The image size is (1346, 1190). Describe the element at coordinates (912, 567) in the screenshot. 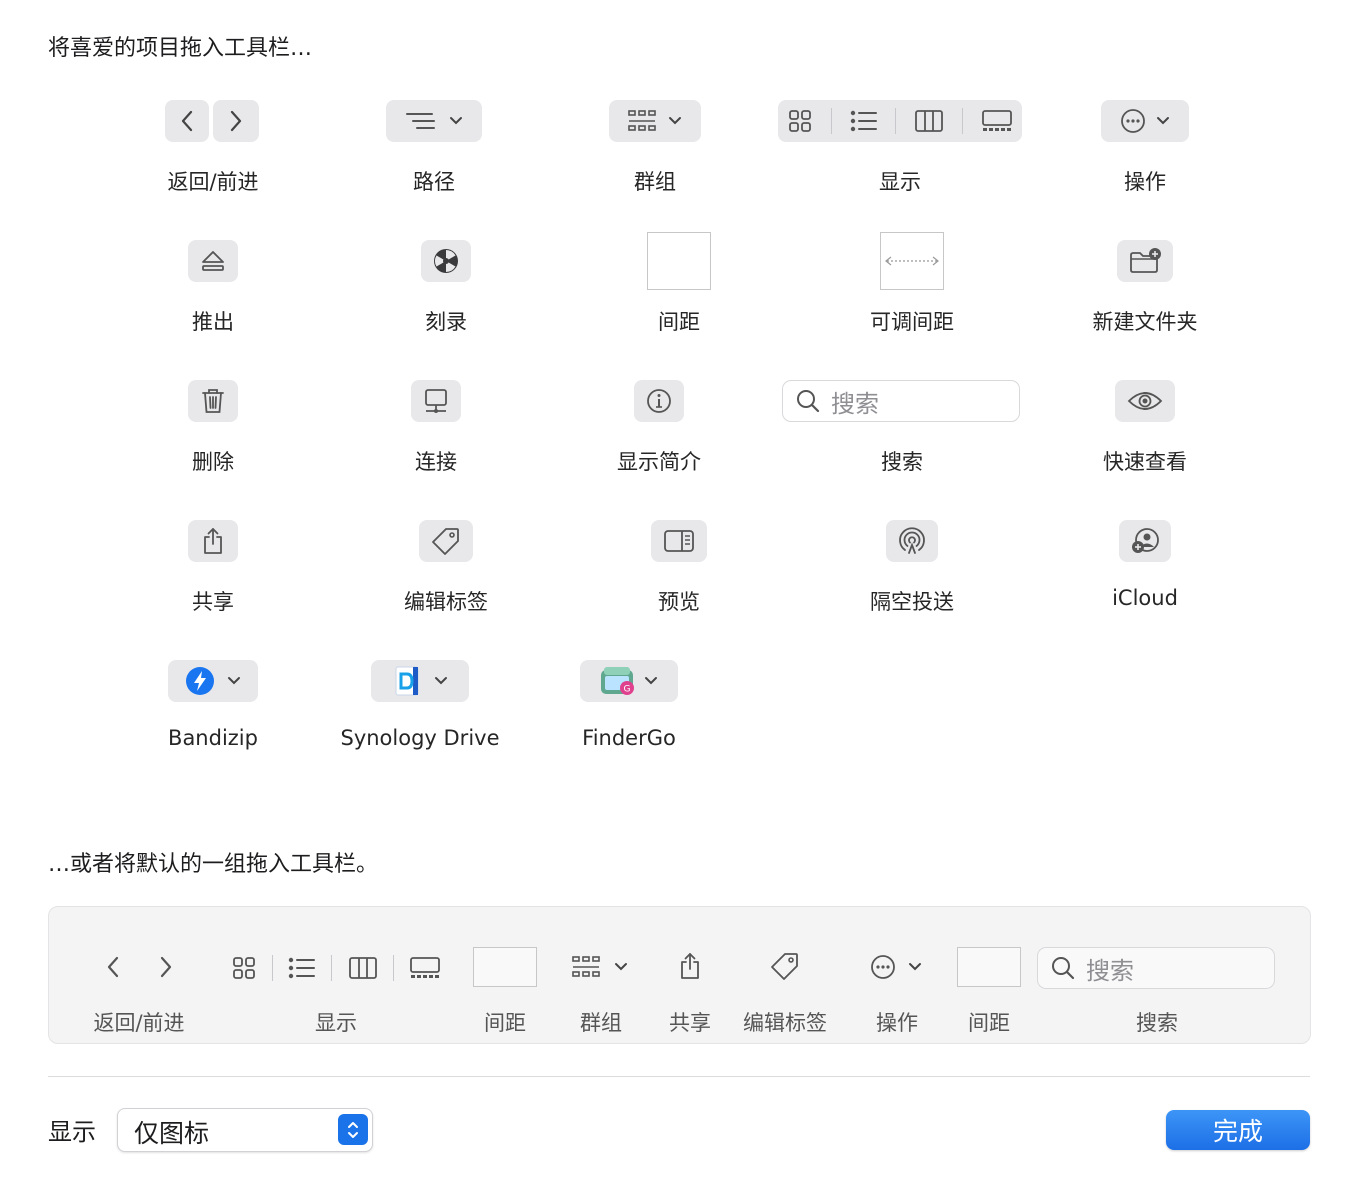

I see `toolbar-item-airdrop: 隔空投送` at that location.